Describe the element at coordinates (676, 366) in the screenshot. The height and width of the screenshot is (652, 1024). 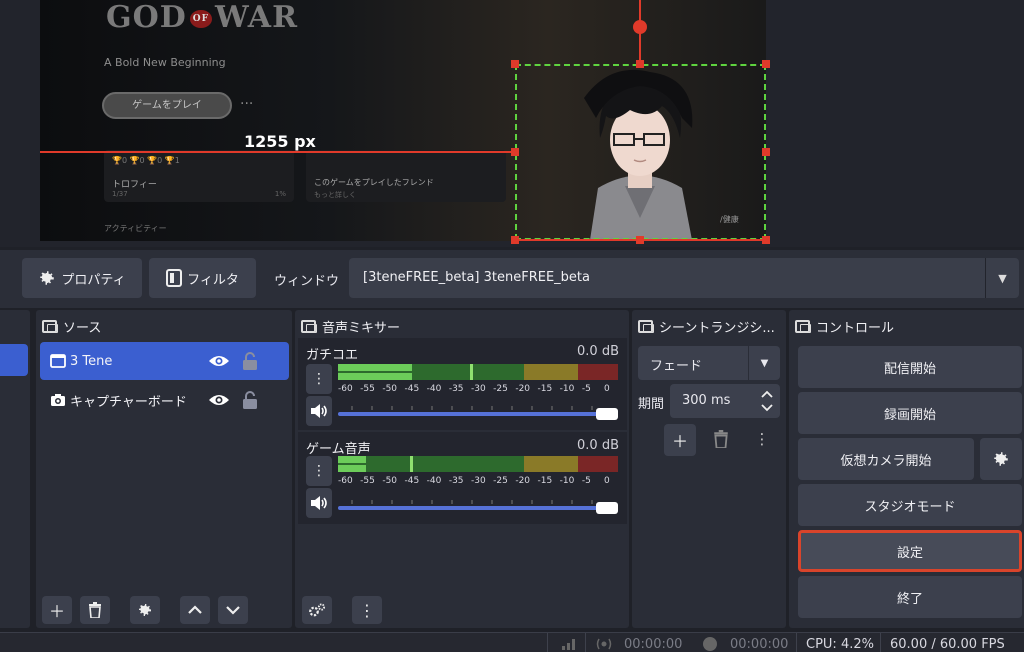
I see `transition-type-value: フェード` at that location.